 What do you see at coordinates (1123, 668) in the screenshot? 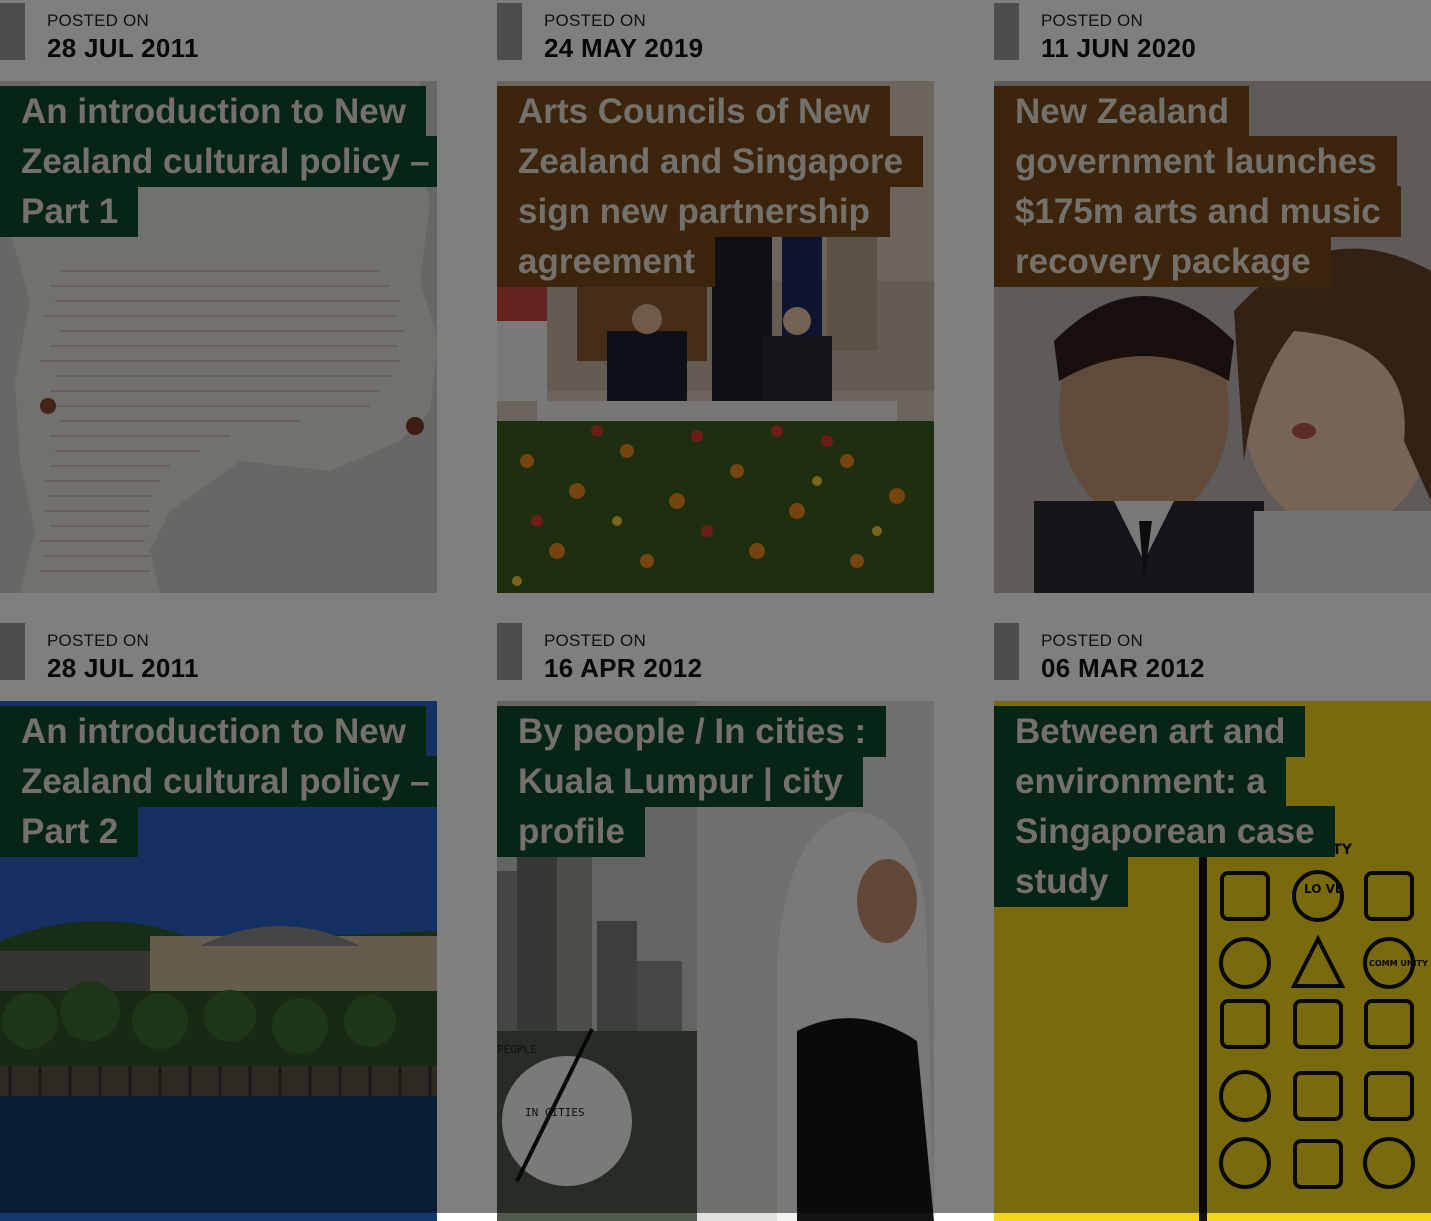
I see `post-date: 06 MAR 2012` at bounding box center [1123, 668].